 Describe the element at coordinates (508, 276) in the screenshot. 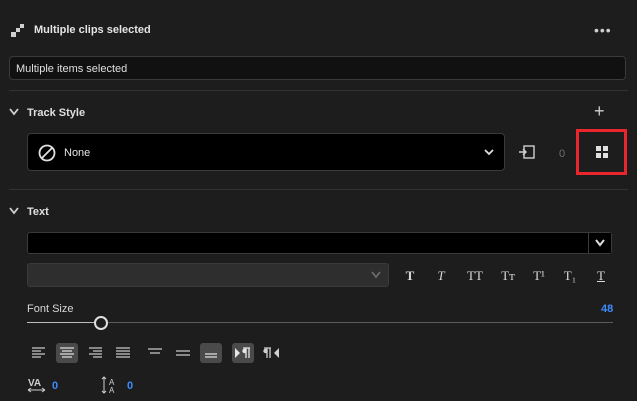

I see `small-caps-button: Tт` at that location.